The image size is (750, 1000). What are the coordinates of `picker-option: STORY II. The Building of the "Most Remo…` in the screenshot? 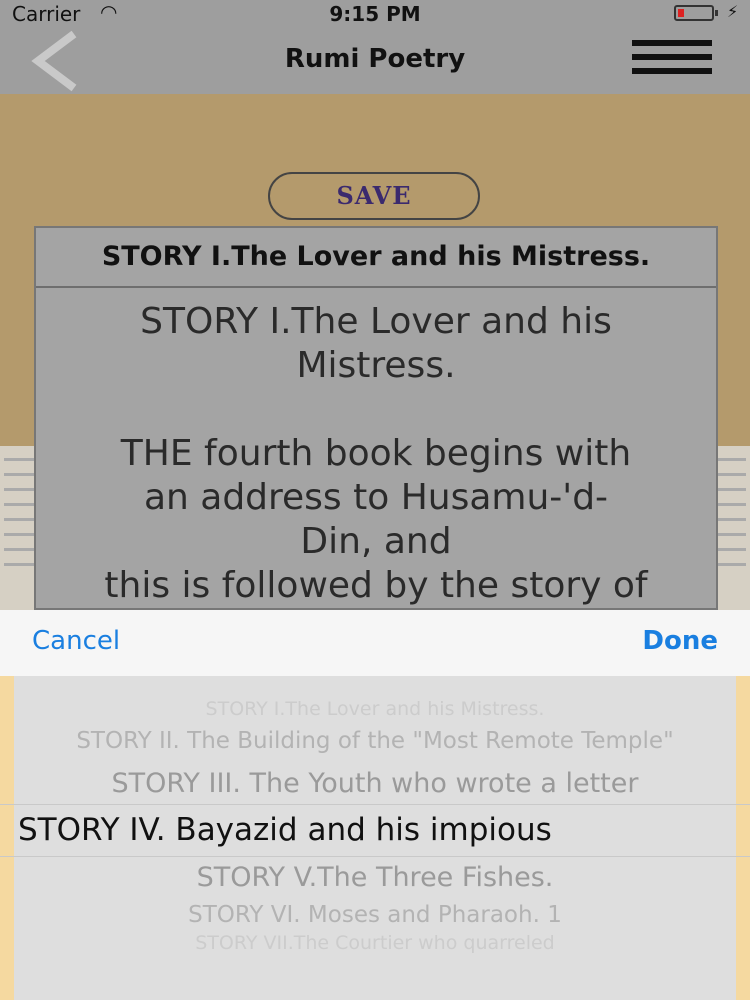 It's located at (375, 741).